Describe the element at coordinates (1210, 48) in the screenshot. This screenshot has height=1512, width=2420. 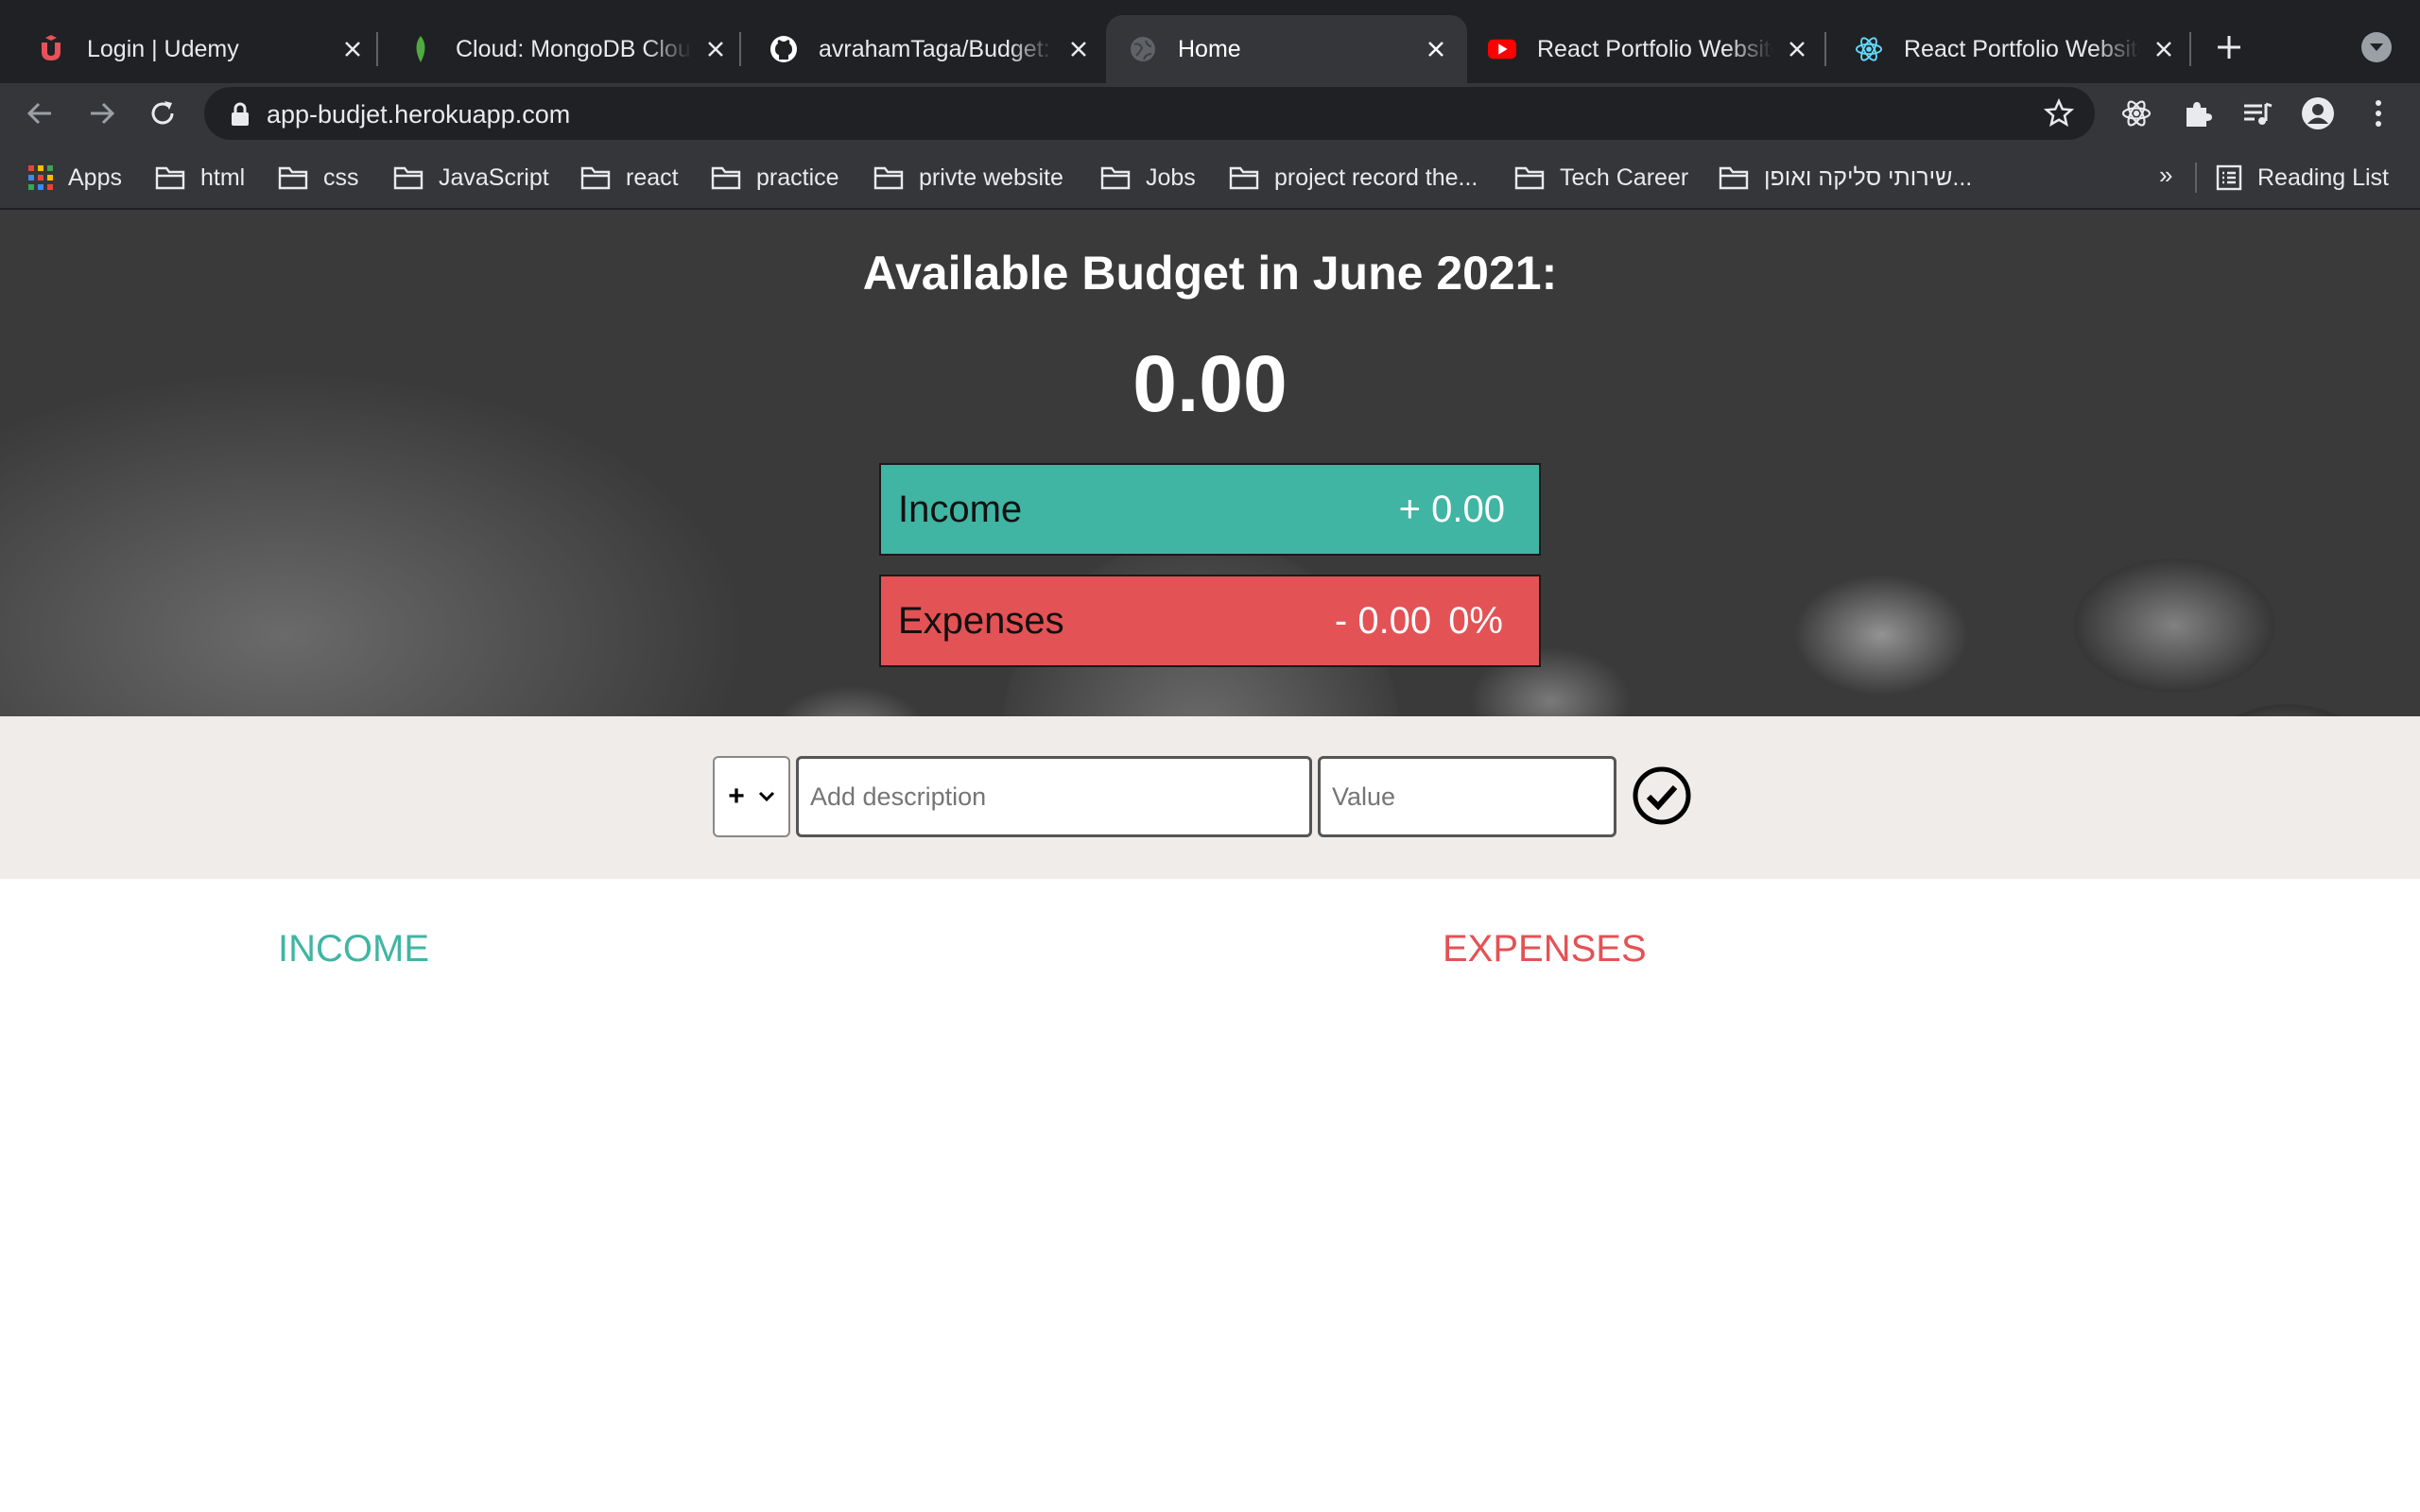
I see `tab-title: Home` at that location.